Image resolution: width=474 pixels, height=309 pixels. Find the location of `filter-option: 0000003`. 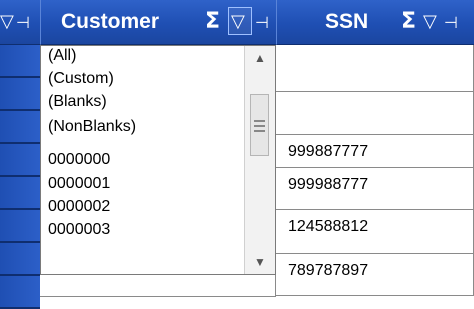

filter-option: 0000003 is located at coordinates (79, 230).